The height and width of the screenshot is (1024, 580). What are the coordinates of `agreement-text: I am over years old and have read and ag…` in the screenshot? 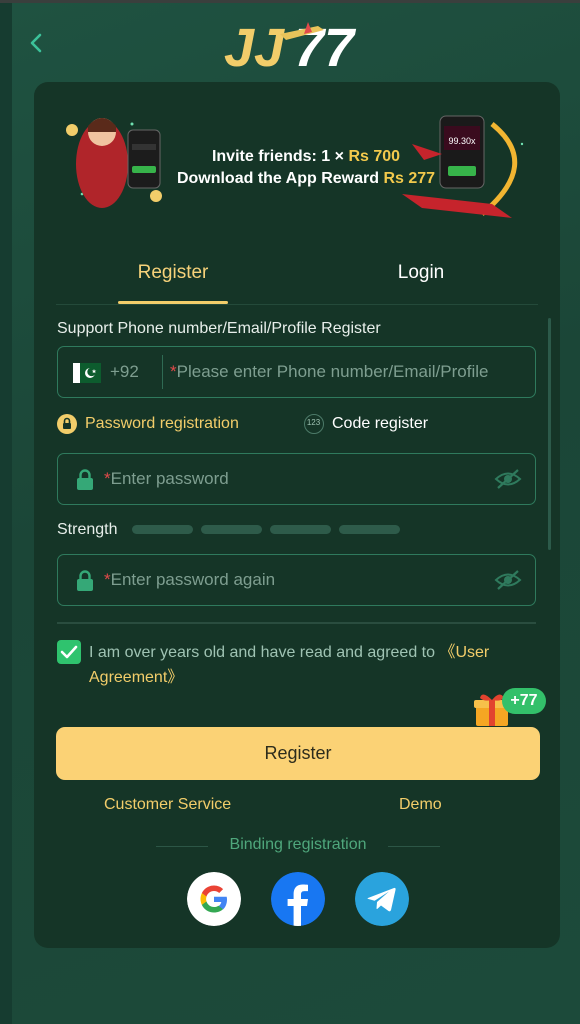 It's located at (309, 665).